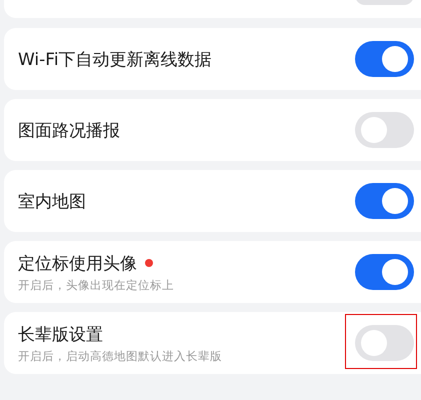 This screenshot has height=400, width=421. I want to click on setting-description: 开启后，头像出现在定位标上, so click(96, 285).